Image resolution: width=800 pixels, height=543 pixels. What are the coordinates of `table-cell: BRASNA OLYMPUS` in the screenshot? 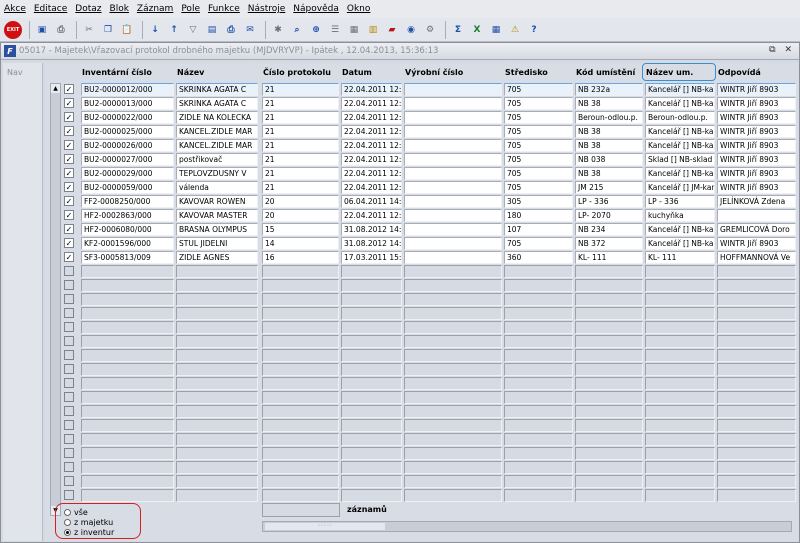 It's located at (217, 229).